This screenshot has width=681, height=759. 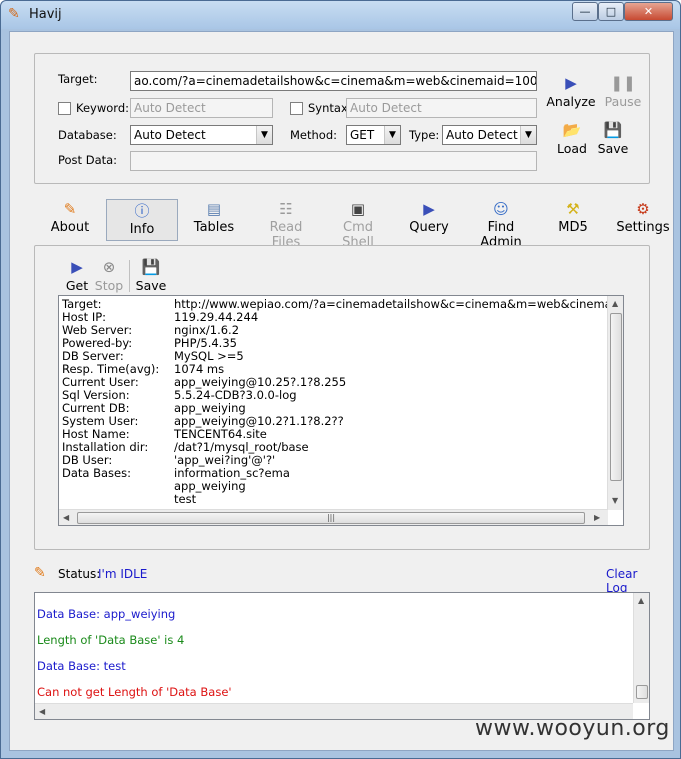 I want to click on postdata-input, so click(x=333, y=161).